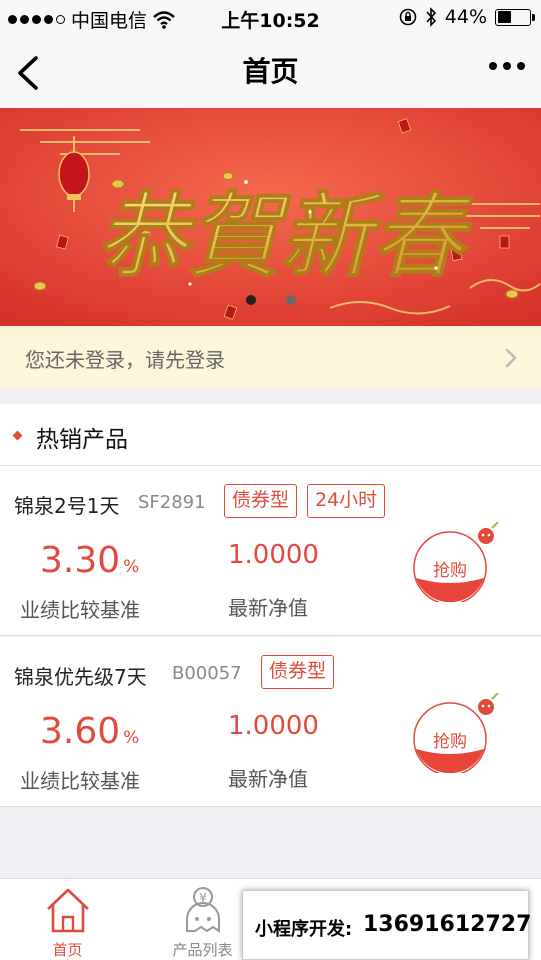  I want to click on product-tag: 24小时, so click(346, 501).